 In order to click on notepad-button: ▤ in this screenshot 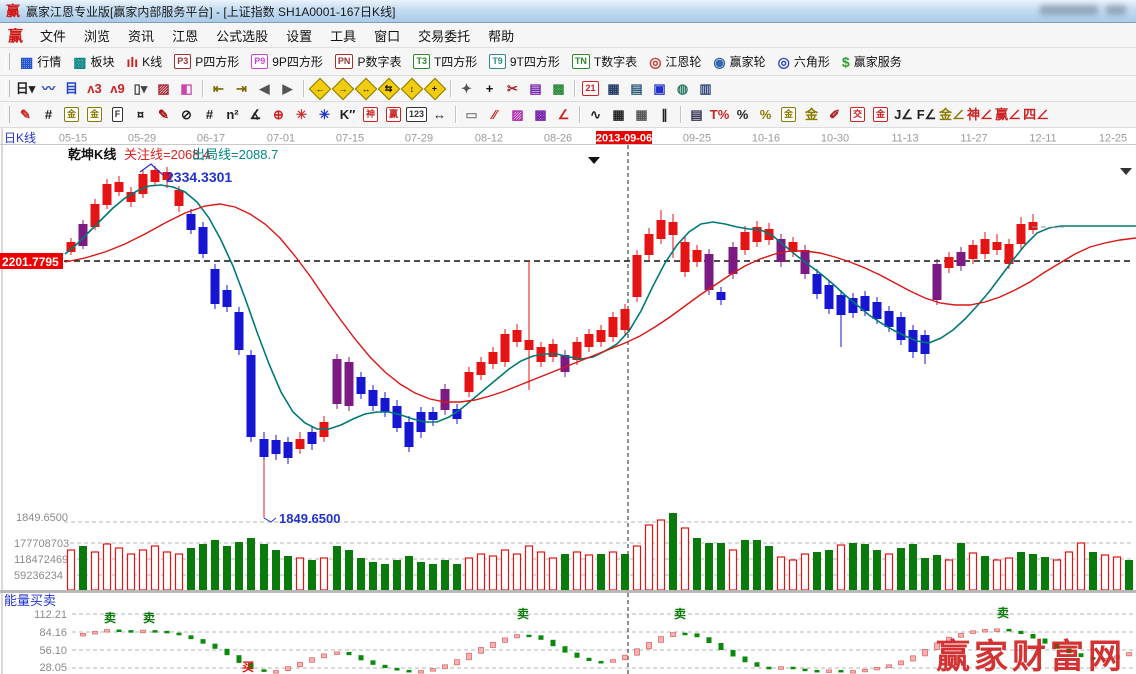, I will do `click(636, 88)`.